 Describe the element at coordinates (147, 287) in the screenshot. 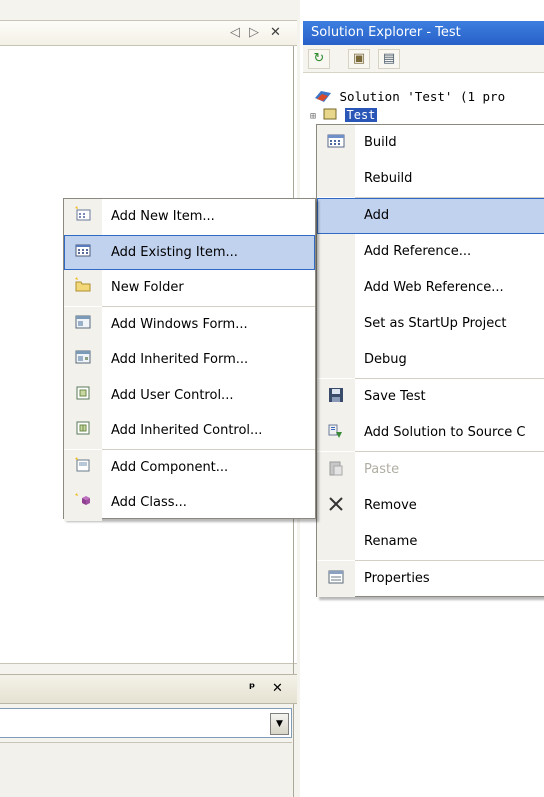

I see `menu-item-label: New Folder` at that location.